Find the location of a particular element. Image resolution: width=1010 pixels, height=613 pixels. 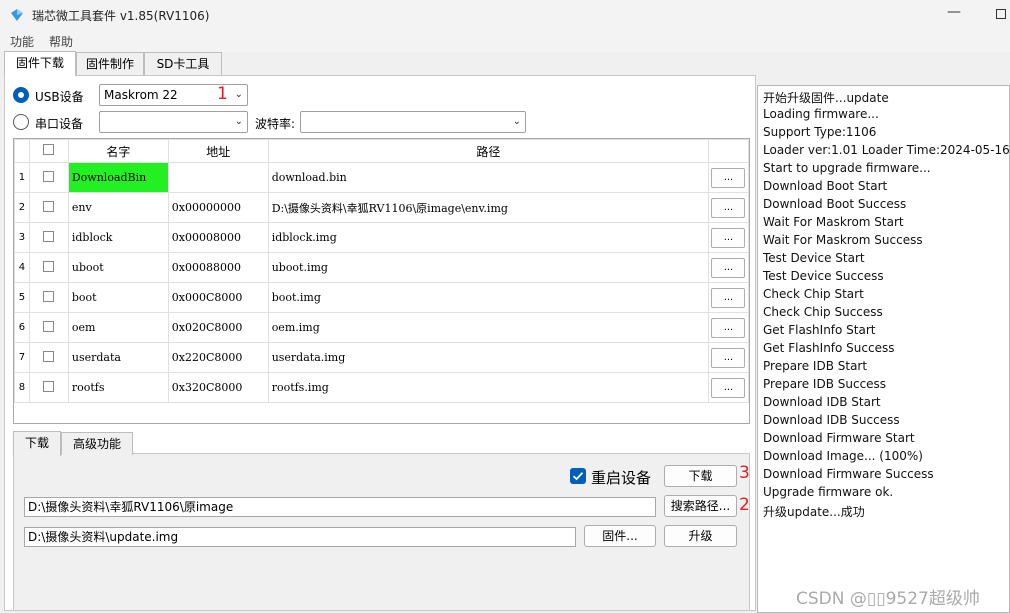

search-path-field: D:\摄像头资料\幸狐RV1106\原image is located at coordinates (340, 507).